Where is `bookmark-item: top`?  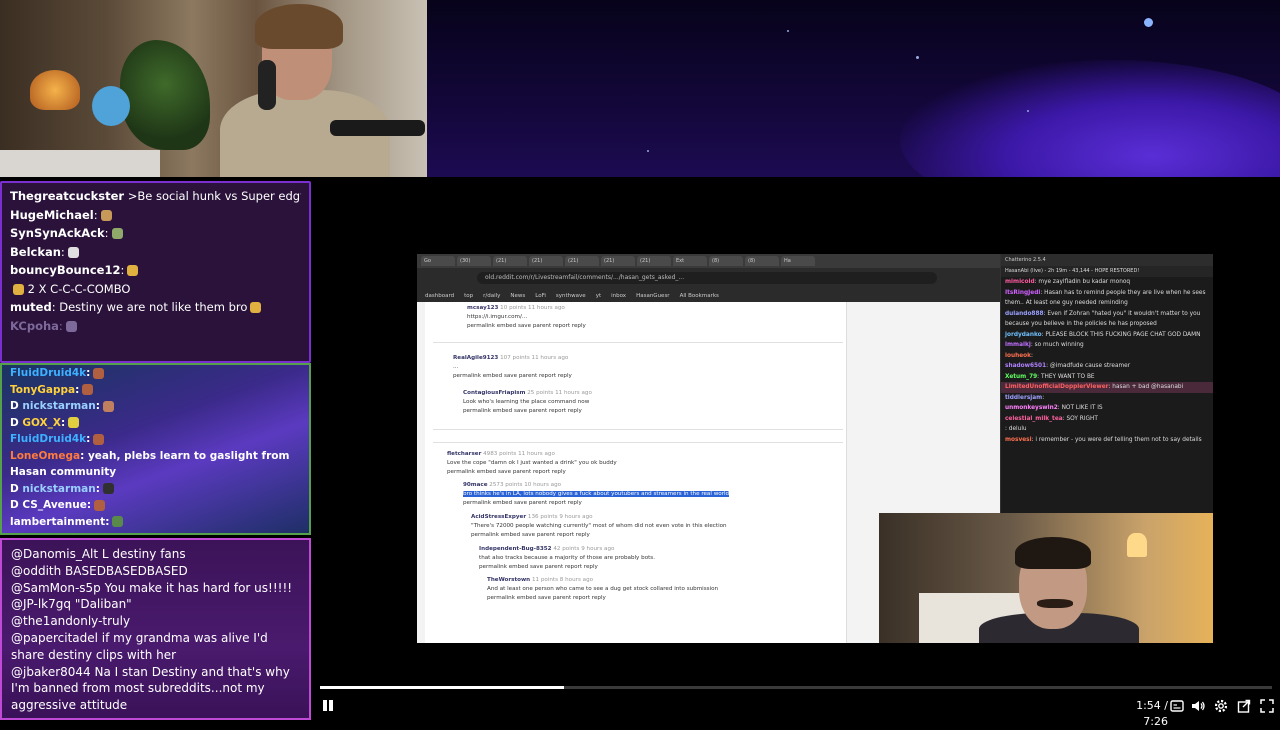 bookmark-item: top is located at coordinates (468, 296).